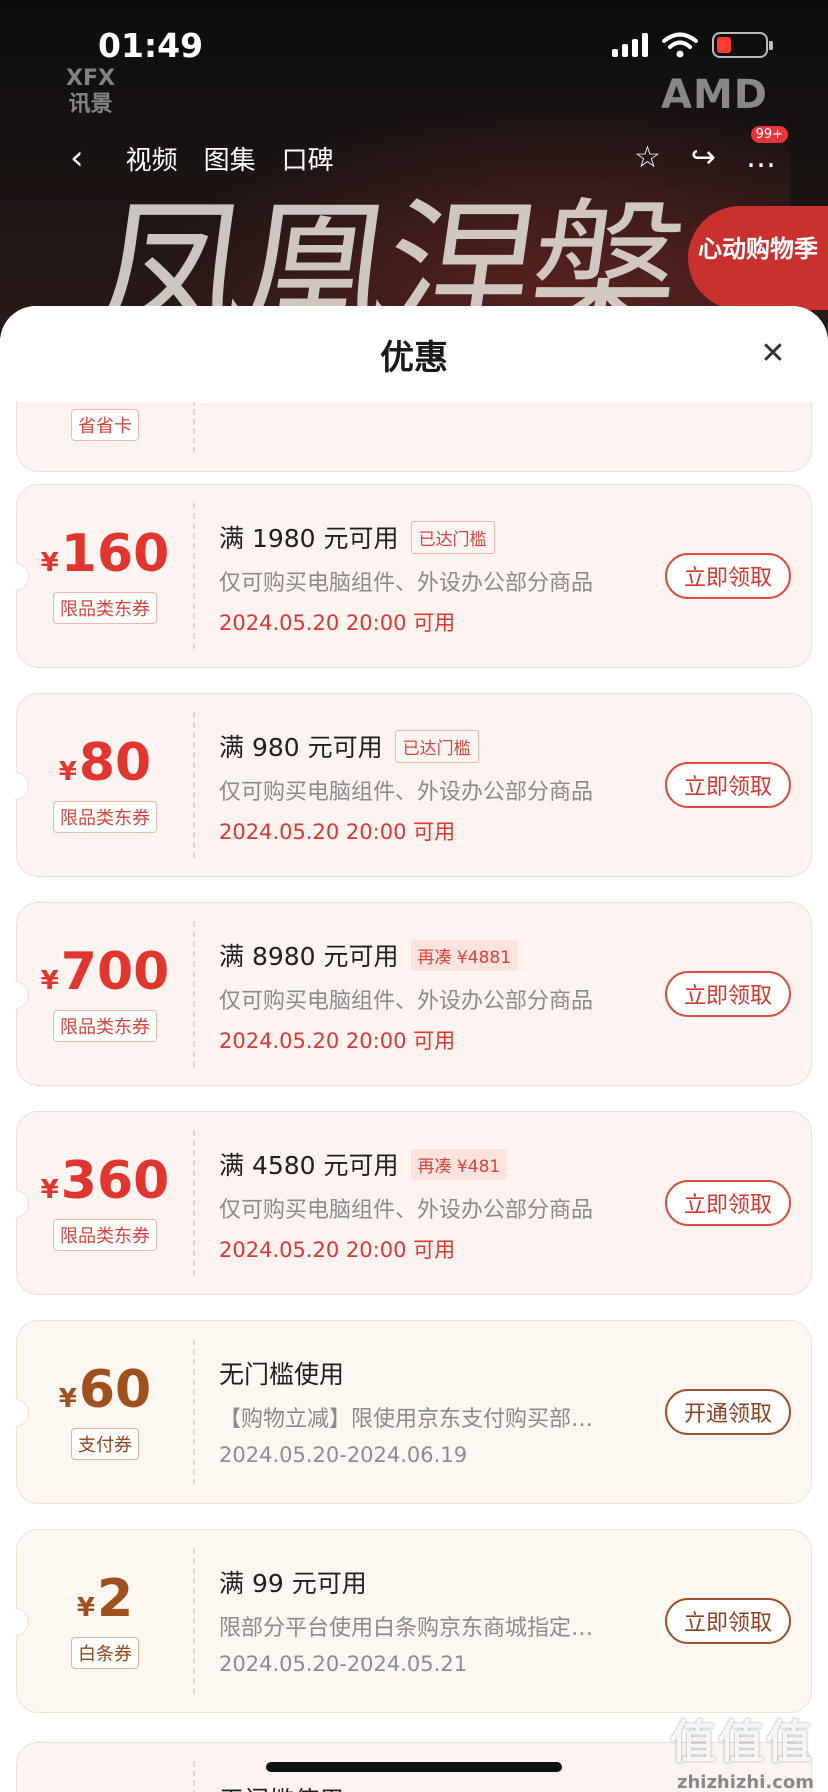 The image size is (828, 1792). I want to click on message-count-badge: 99+, so click(769, 134).